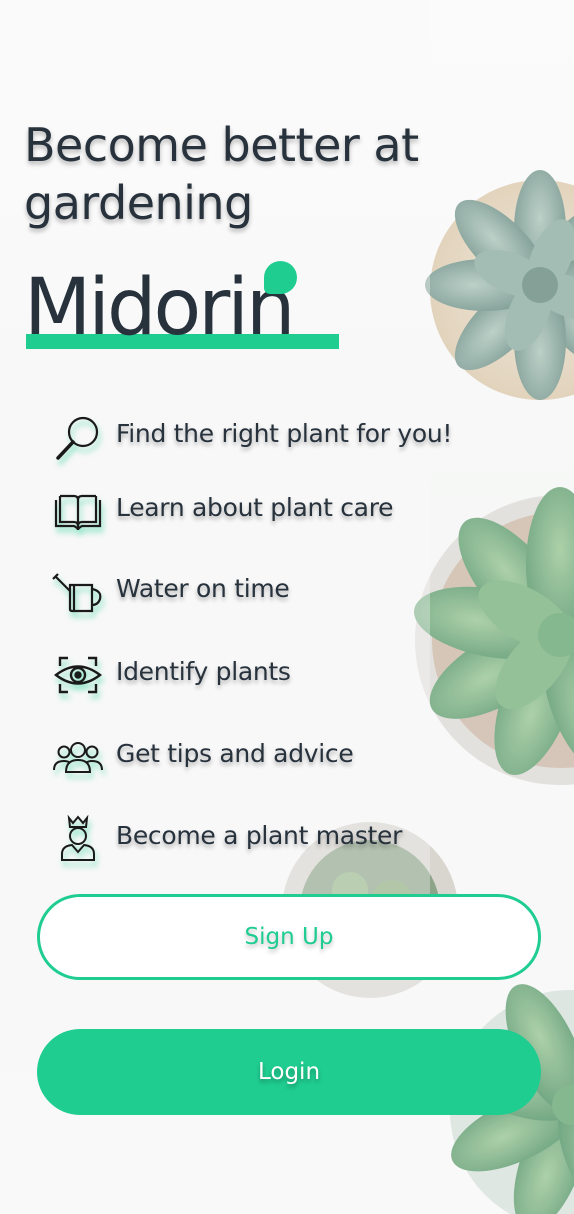 The image size is (574, 1214). What do you see at coordinates (203, 671) in the screenshot?
I see `feature-label: Identify plants` at bounding box center [203, 671].